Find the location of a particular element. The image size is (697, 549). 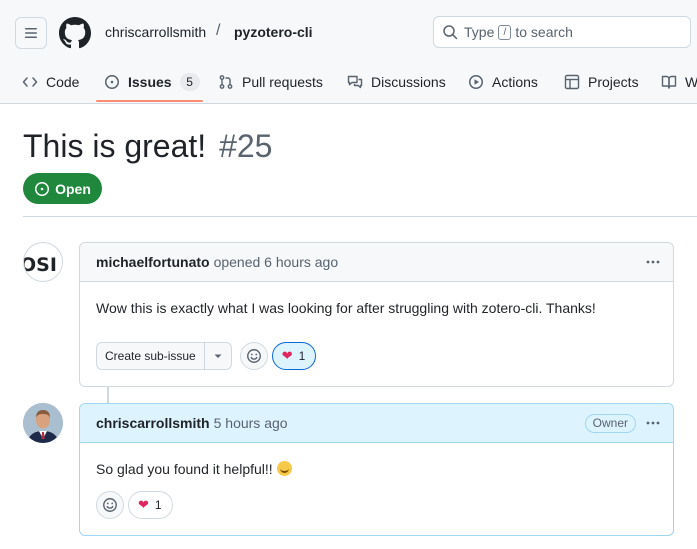

issue-title: This is great! #25 is located at coordinates (147, 146).